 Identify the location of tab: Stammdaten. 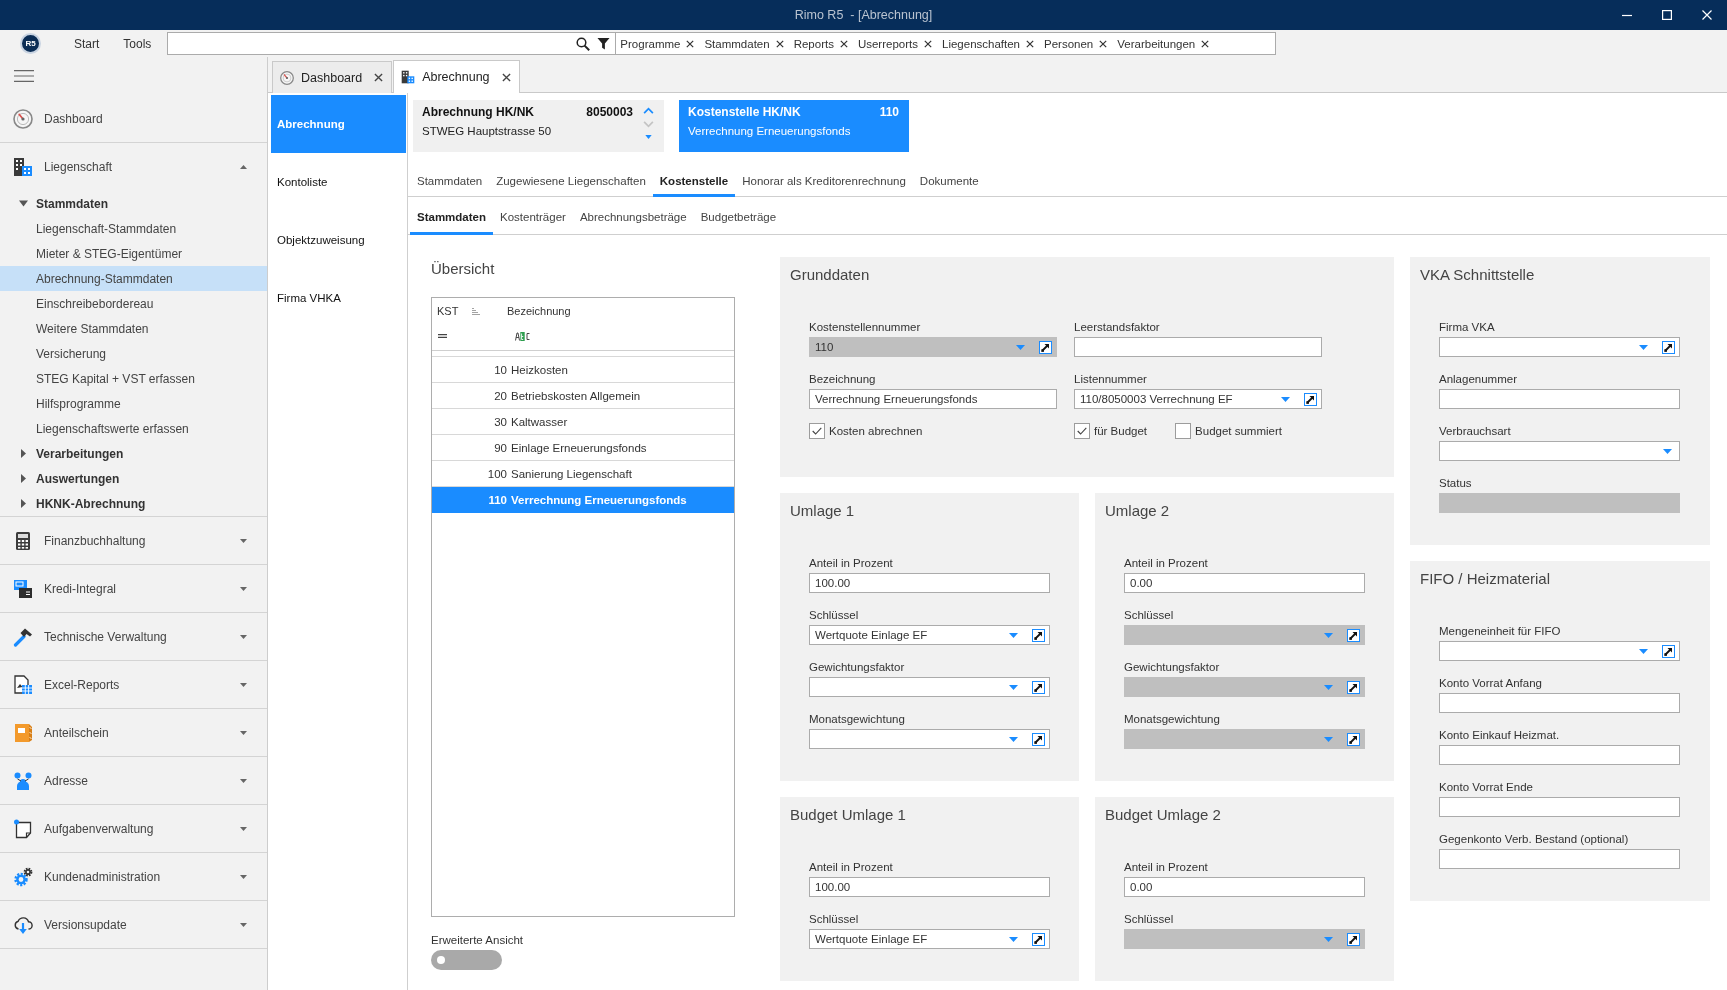
(452, 218).